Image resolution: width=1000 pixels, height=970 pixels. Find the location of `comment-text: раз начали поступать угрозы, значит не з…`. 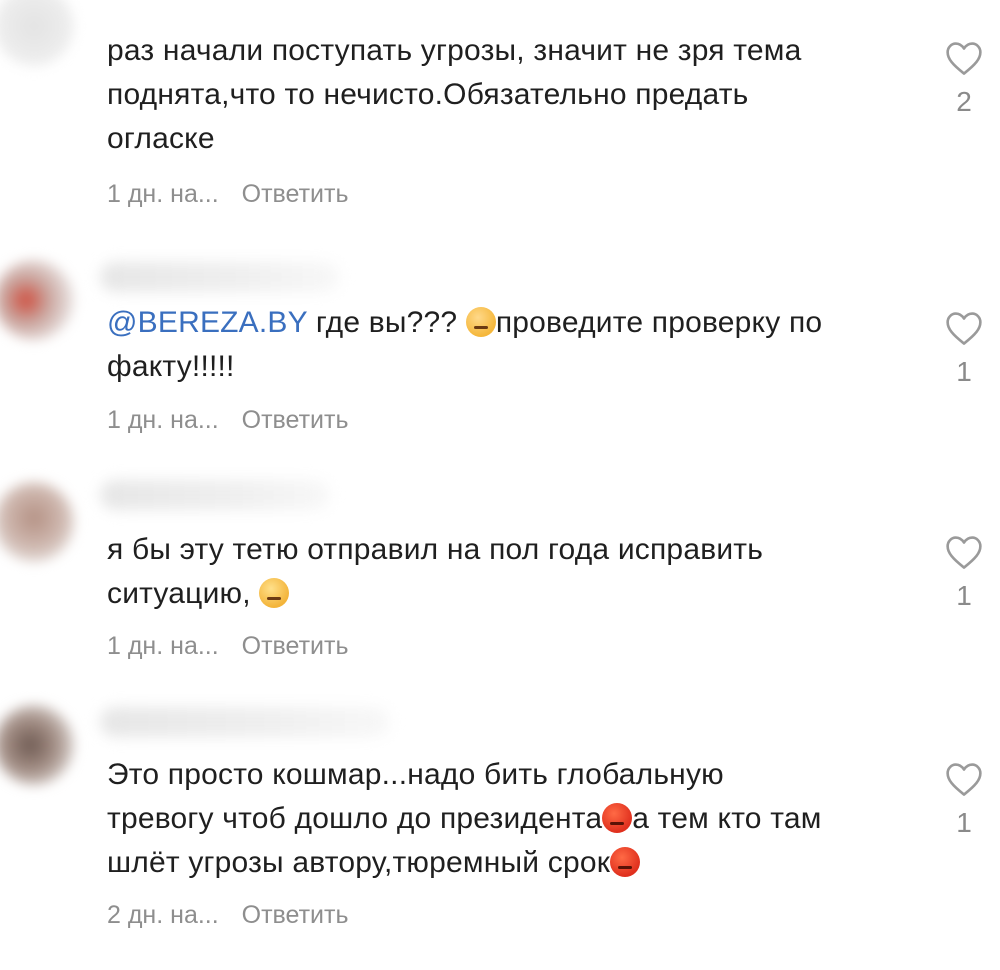

comment-text: раз начали поступать угрозы, значит не з… is located at coordinates (507, 95).